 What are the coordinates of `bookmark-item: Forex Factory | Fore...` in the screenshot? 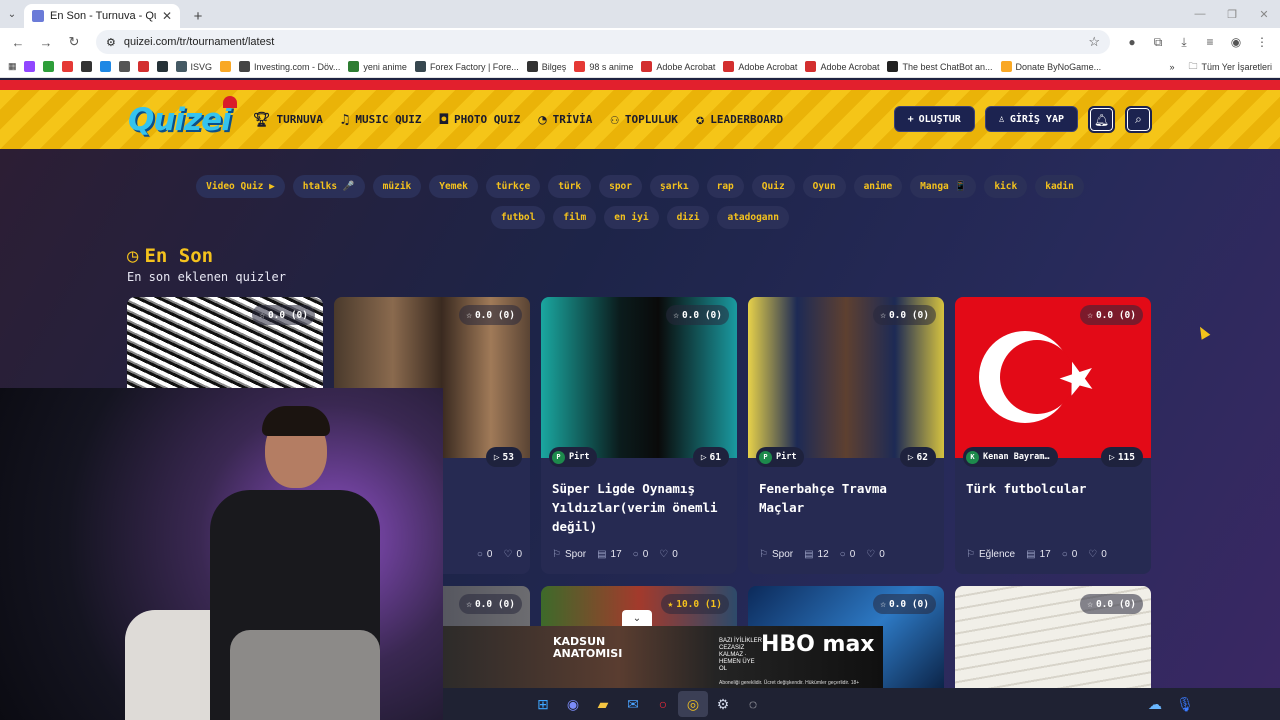 It's located at (466, 66).